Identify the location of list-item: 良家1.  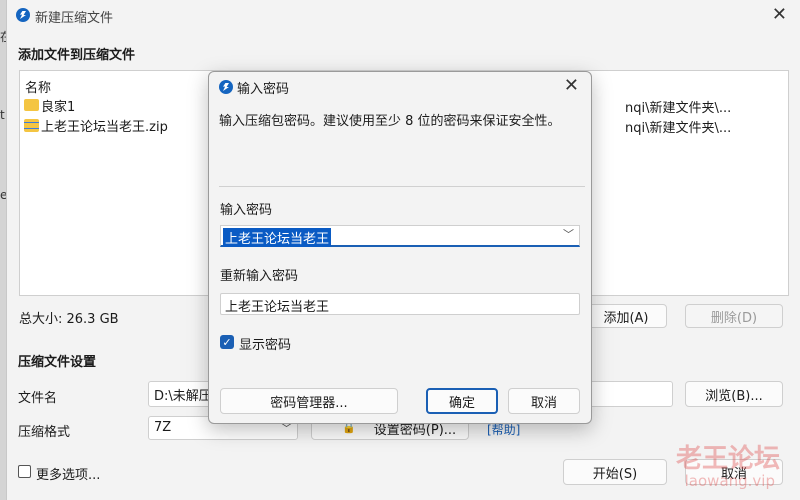
(49, 105).